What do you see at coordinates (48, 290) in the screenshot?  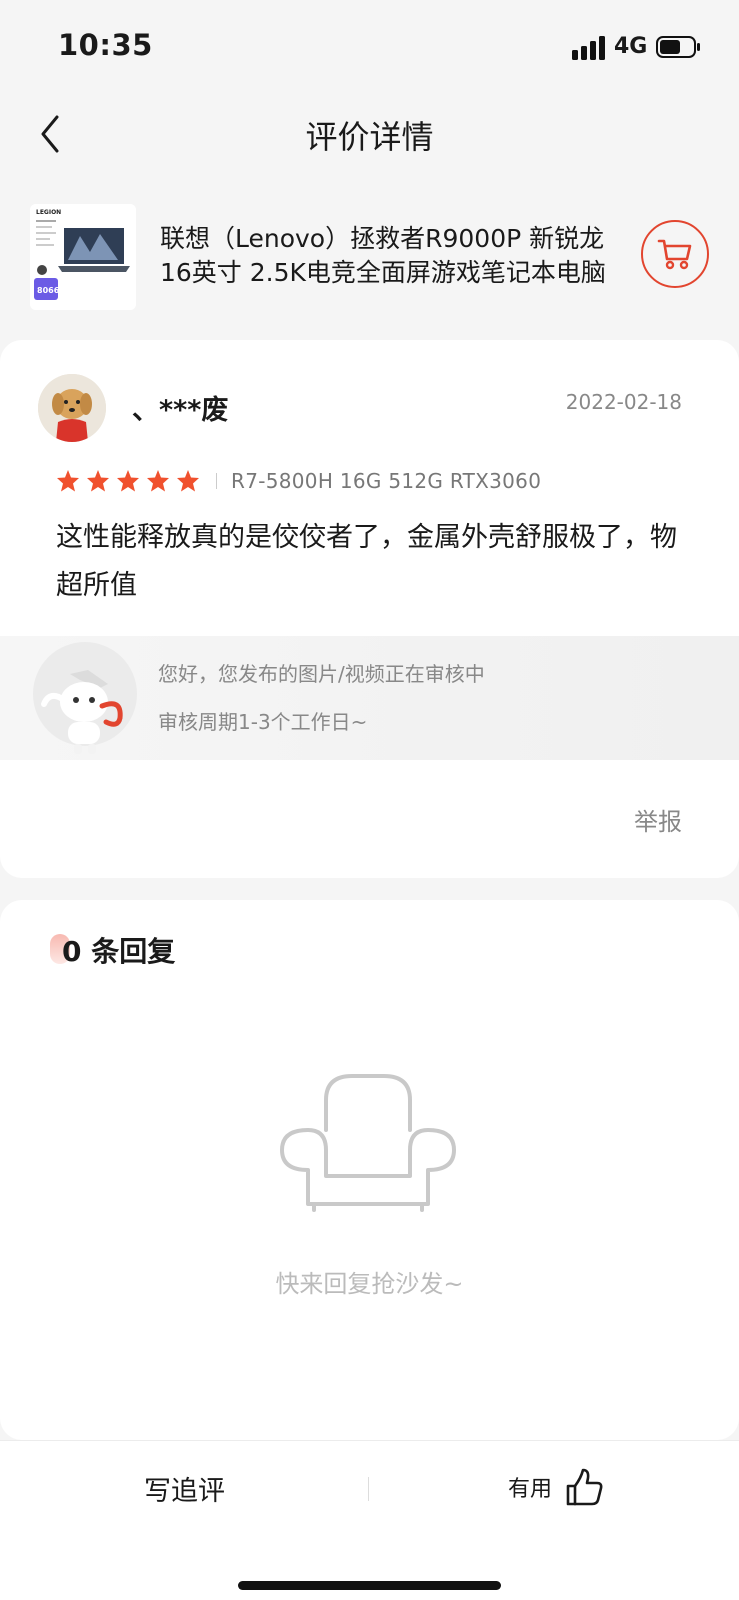 I see `thumb-price: 8066` at bounding box center [48, 290].